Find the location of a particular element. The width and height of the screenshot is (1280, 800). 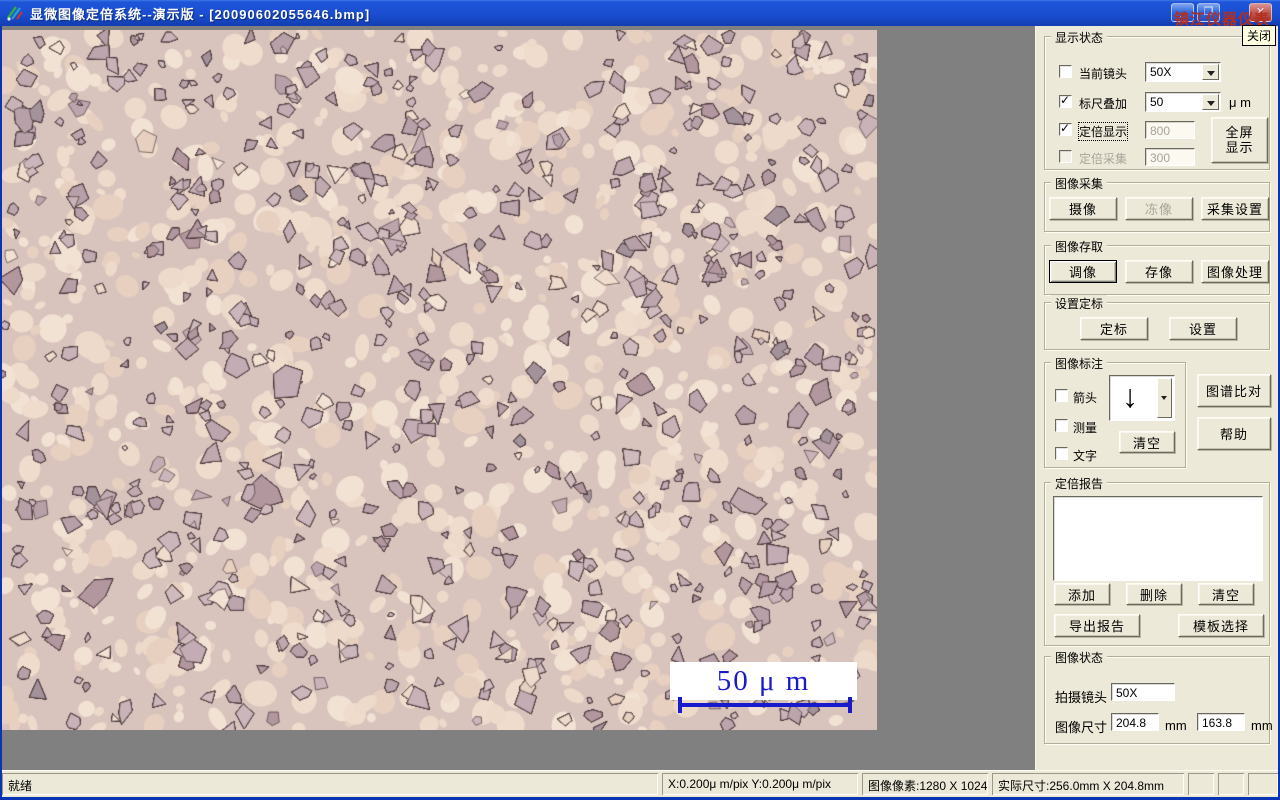

calibrate-button: 定标 is located at coordinates (1114, 328).